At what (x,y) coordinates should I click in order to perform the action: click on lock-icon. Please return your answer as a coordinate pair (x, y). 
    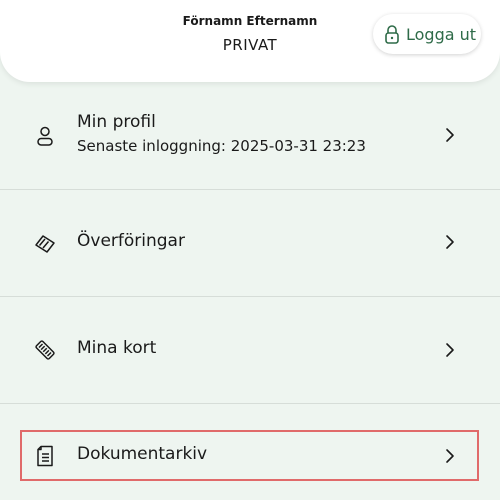
    Looking at the image, I should click on (392, 34).